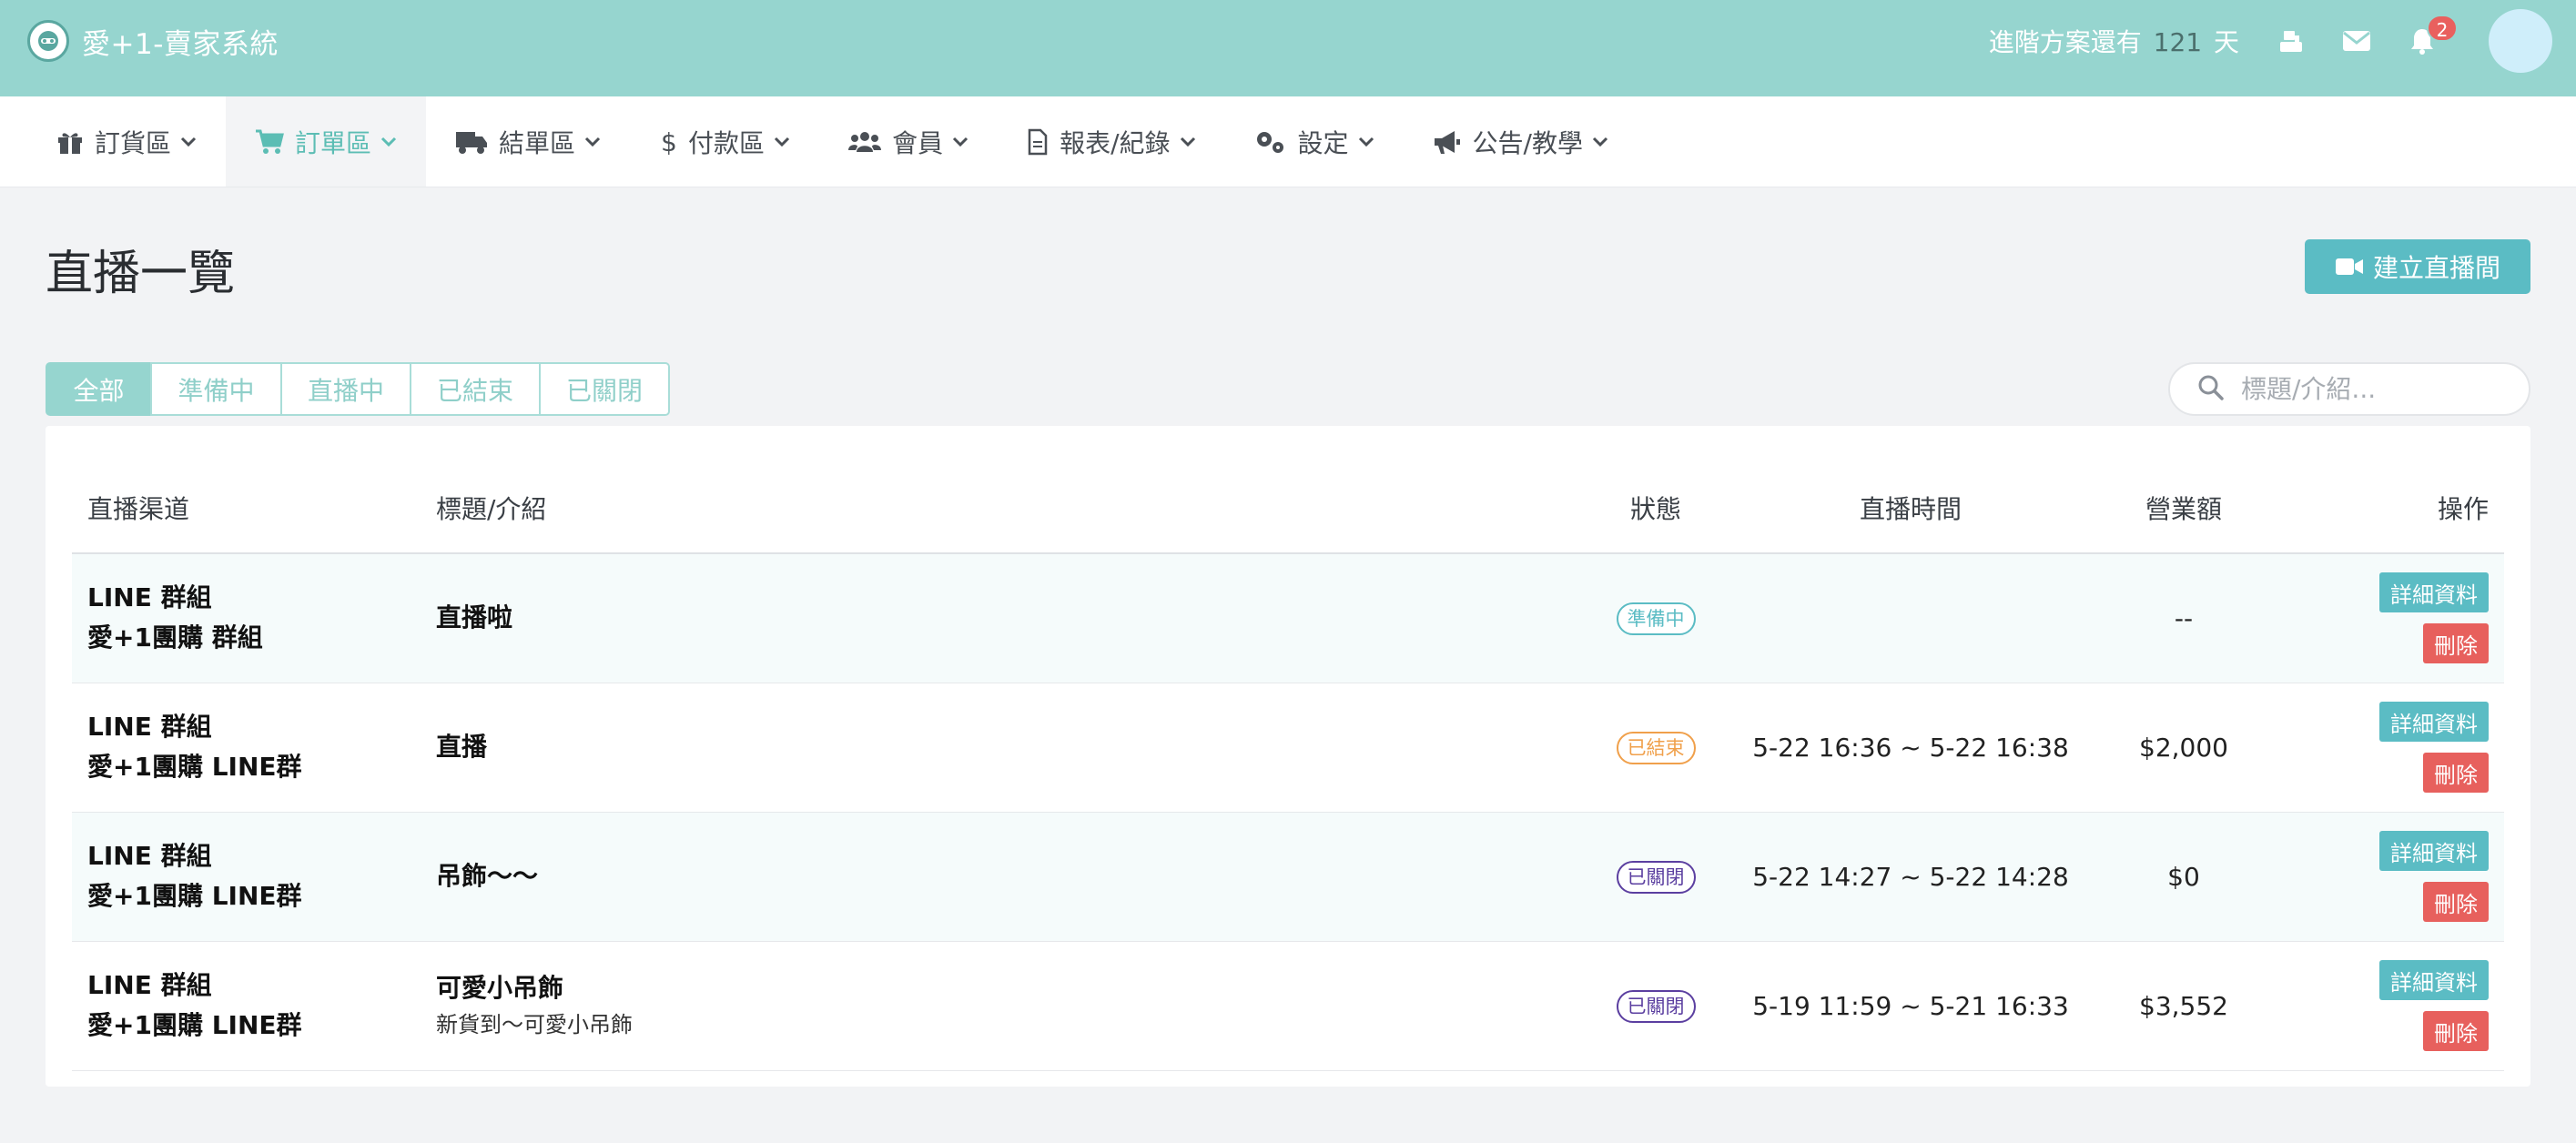  I want to click on nav-label: 訂單區, so click(333, 142).